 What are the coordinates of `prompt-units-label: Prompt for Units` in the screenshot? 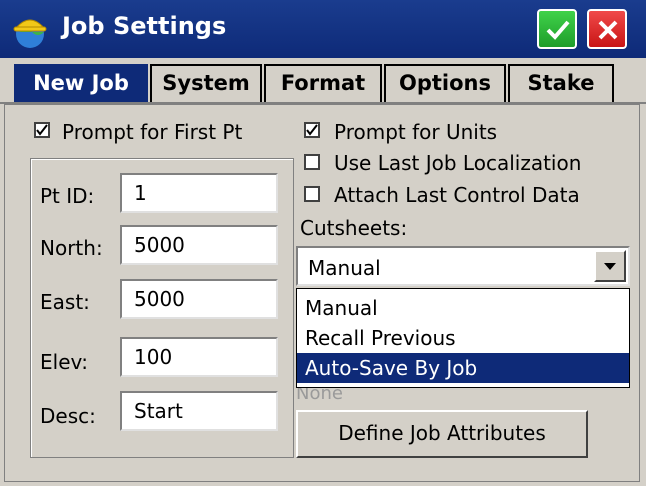 It's located at (416, 132).